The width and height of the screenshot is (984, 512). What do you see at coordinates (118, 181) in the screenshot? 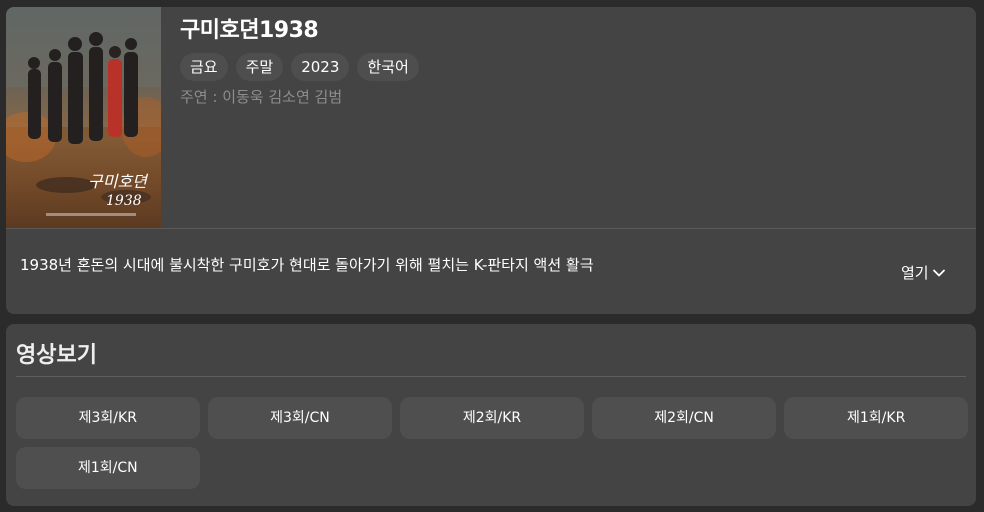
I see `poster-logo: 구미호뎐` at bounding box center [118, 181].